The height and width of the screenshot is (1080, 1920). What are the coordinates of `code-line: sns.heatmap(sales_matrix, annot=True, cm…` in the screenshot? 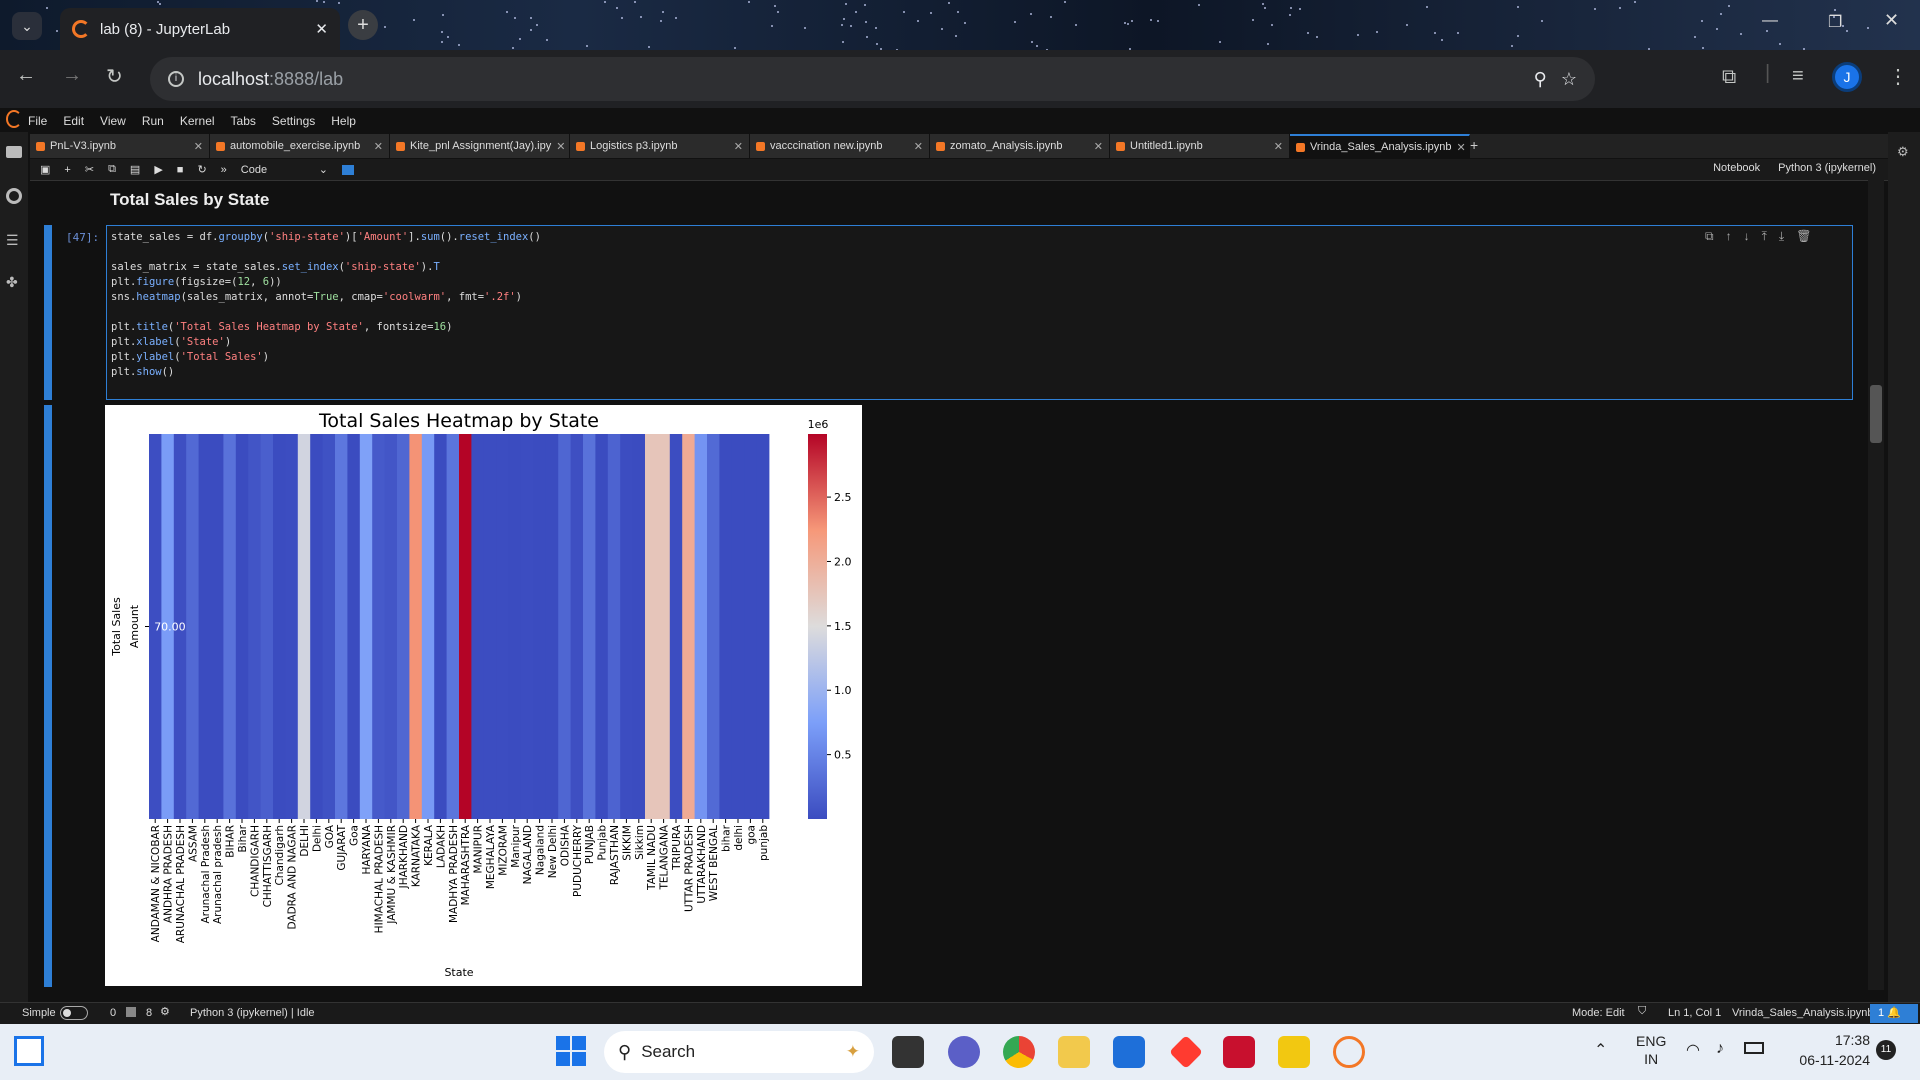 It's located at (326, 297).